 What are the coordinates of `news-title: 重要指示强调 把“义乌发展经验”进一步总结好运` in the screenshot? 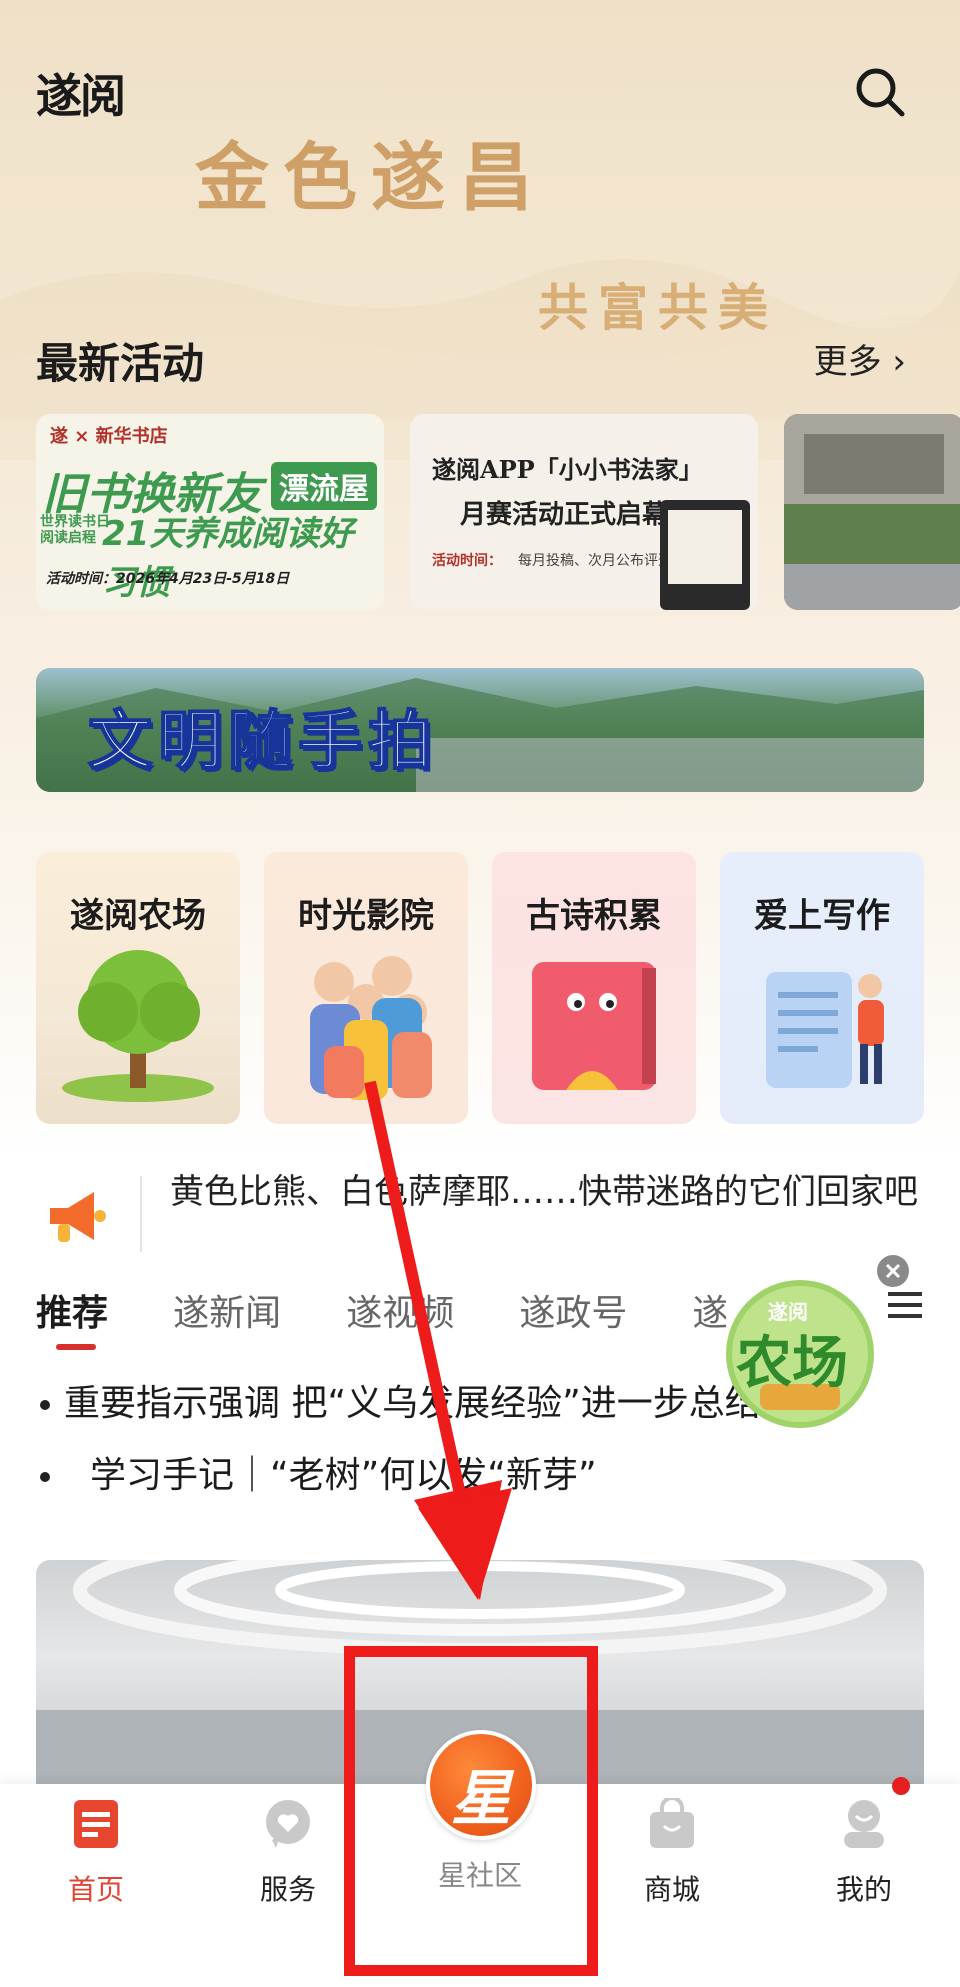 It's located at (448, 1403).